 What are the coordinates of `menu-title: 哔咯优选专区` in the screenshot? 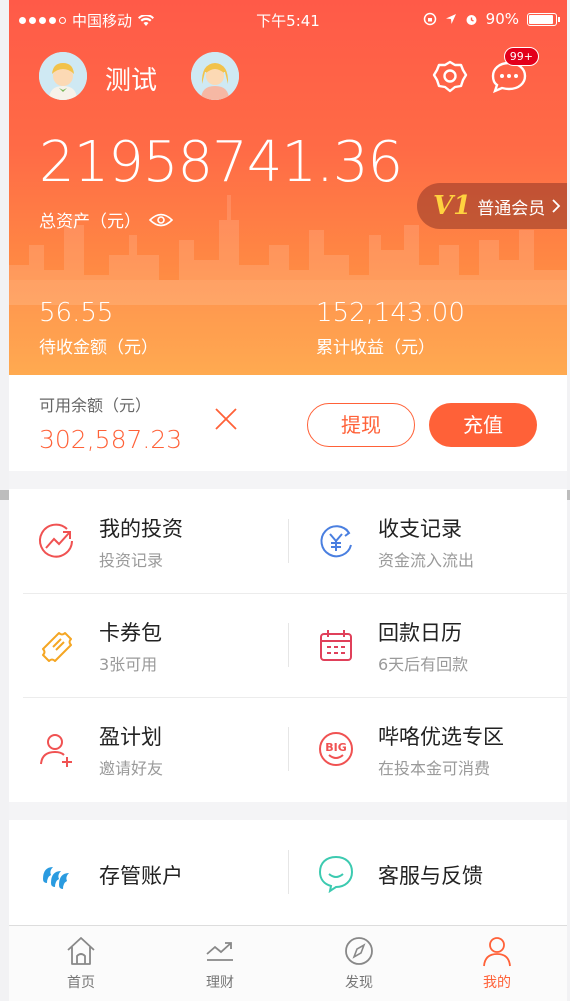 It's located at (441, 737).